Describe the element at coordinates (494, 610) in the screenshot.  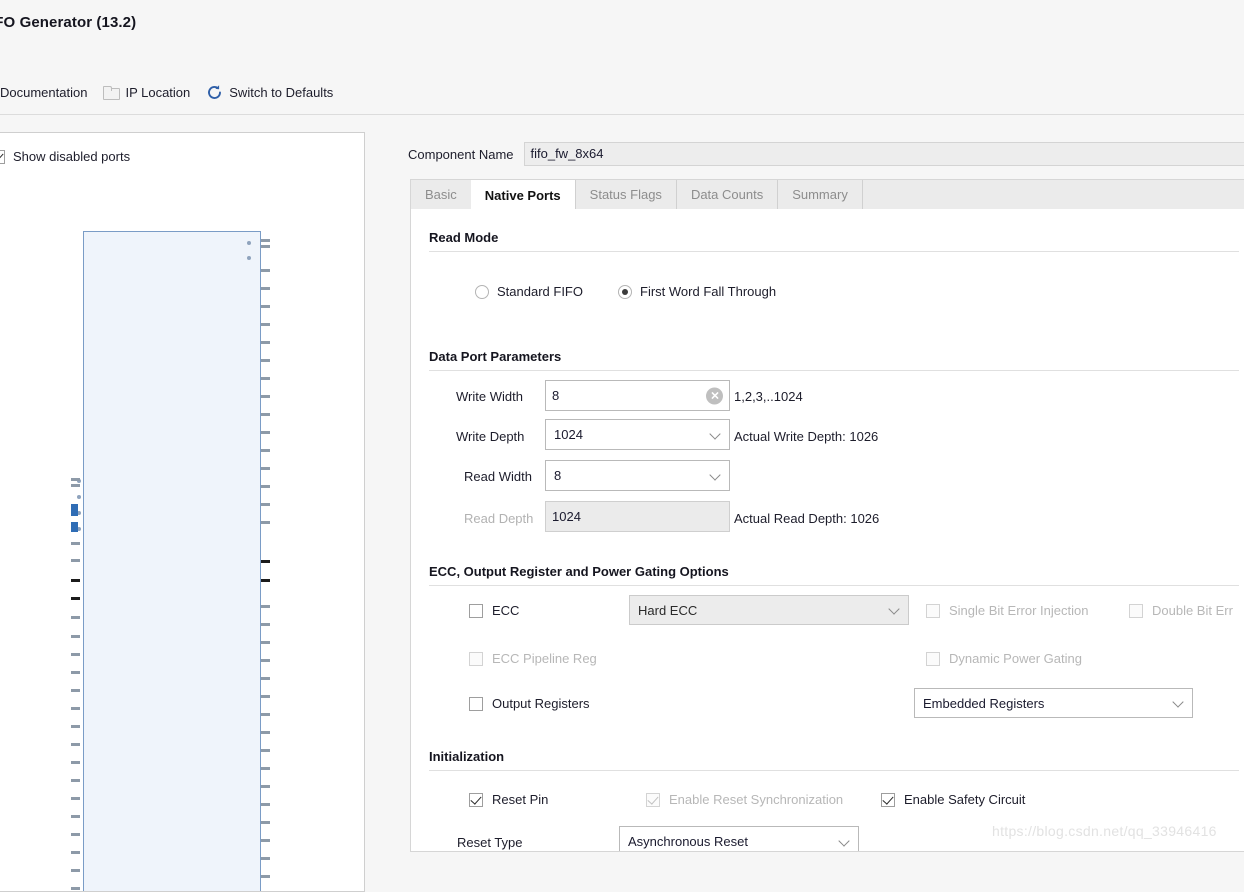
I see `ecc-checkbox: ECC` at that location.